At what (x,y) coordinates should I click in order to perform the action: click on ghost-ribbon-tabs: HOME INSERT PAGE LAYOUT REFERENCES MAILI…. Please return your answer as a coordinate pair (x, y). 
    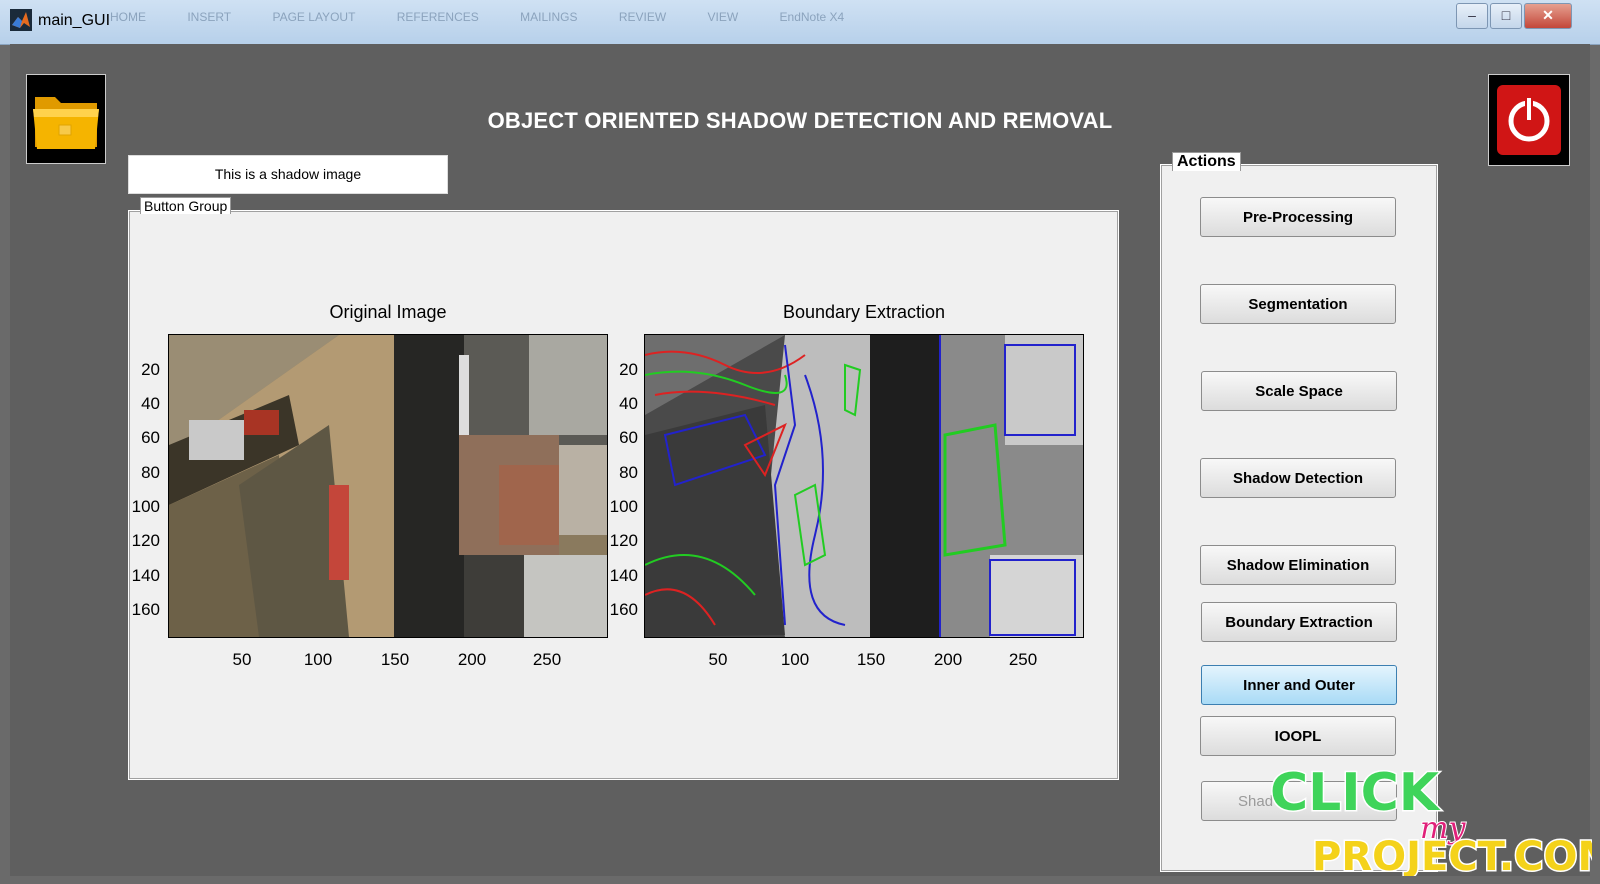
    Looking at the image, I should click on (496, 17).